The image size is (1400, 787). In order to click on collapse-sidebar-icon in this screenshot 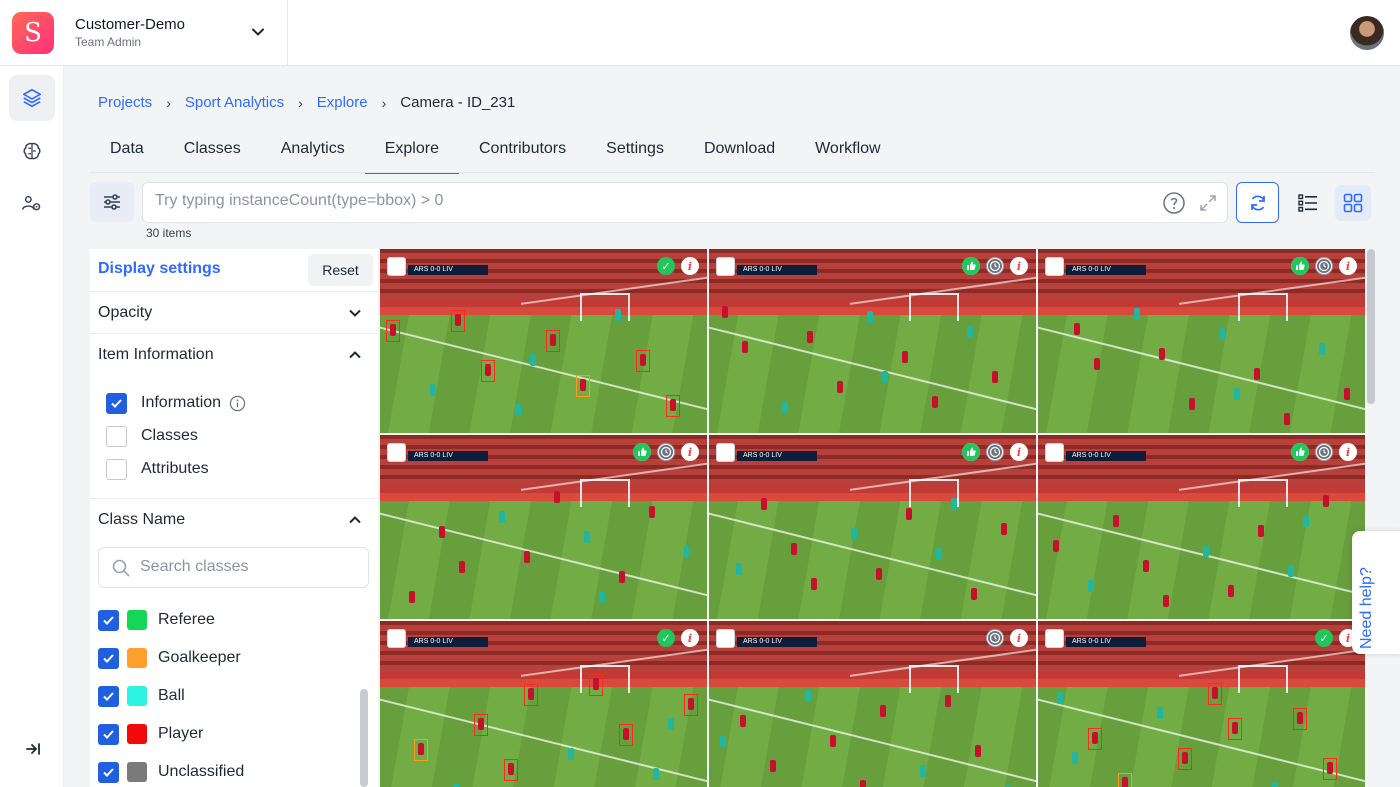, I will do `click(33, 749)`.